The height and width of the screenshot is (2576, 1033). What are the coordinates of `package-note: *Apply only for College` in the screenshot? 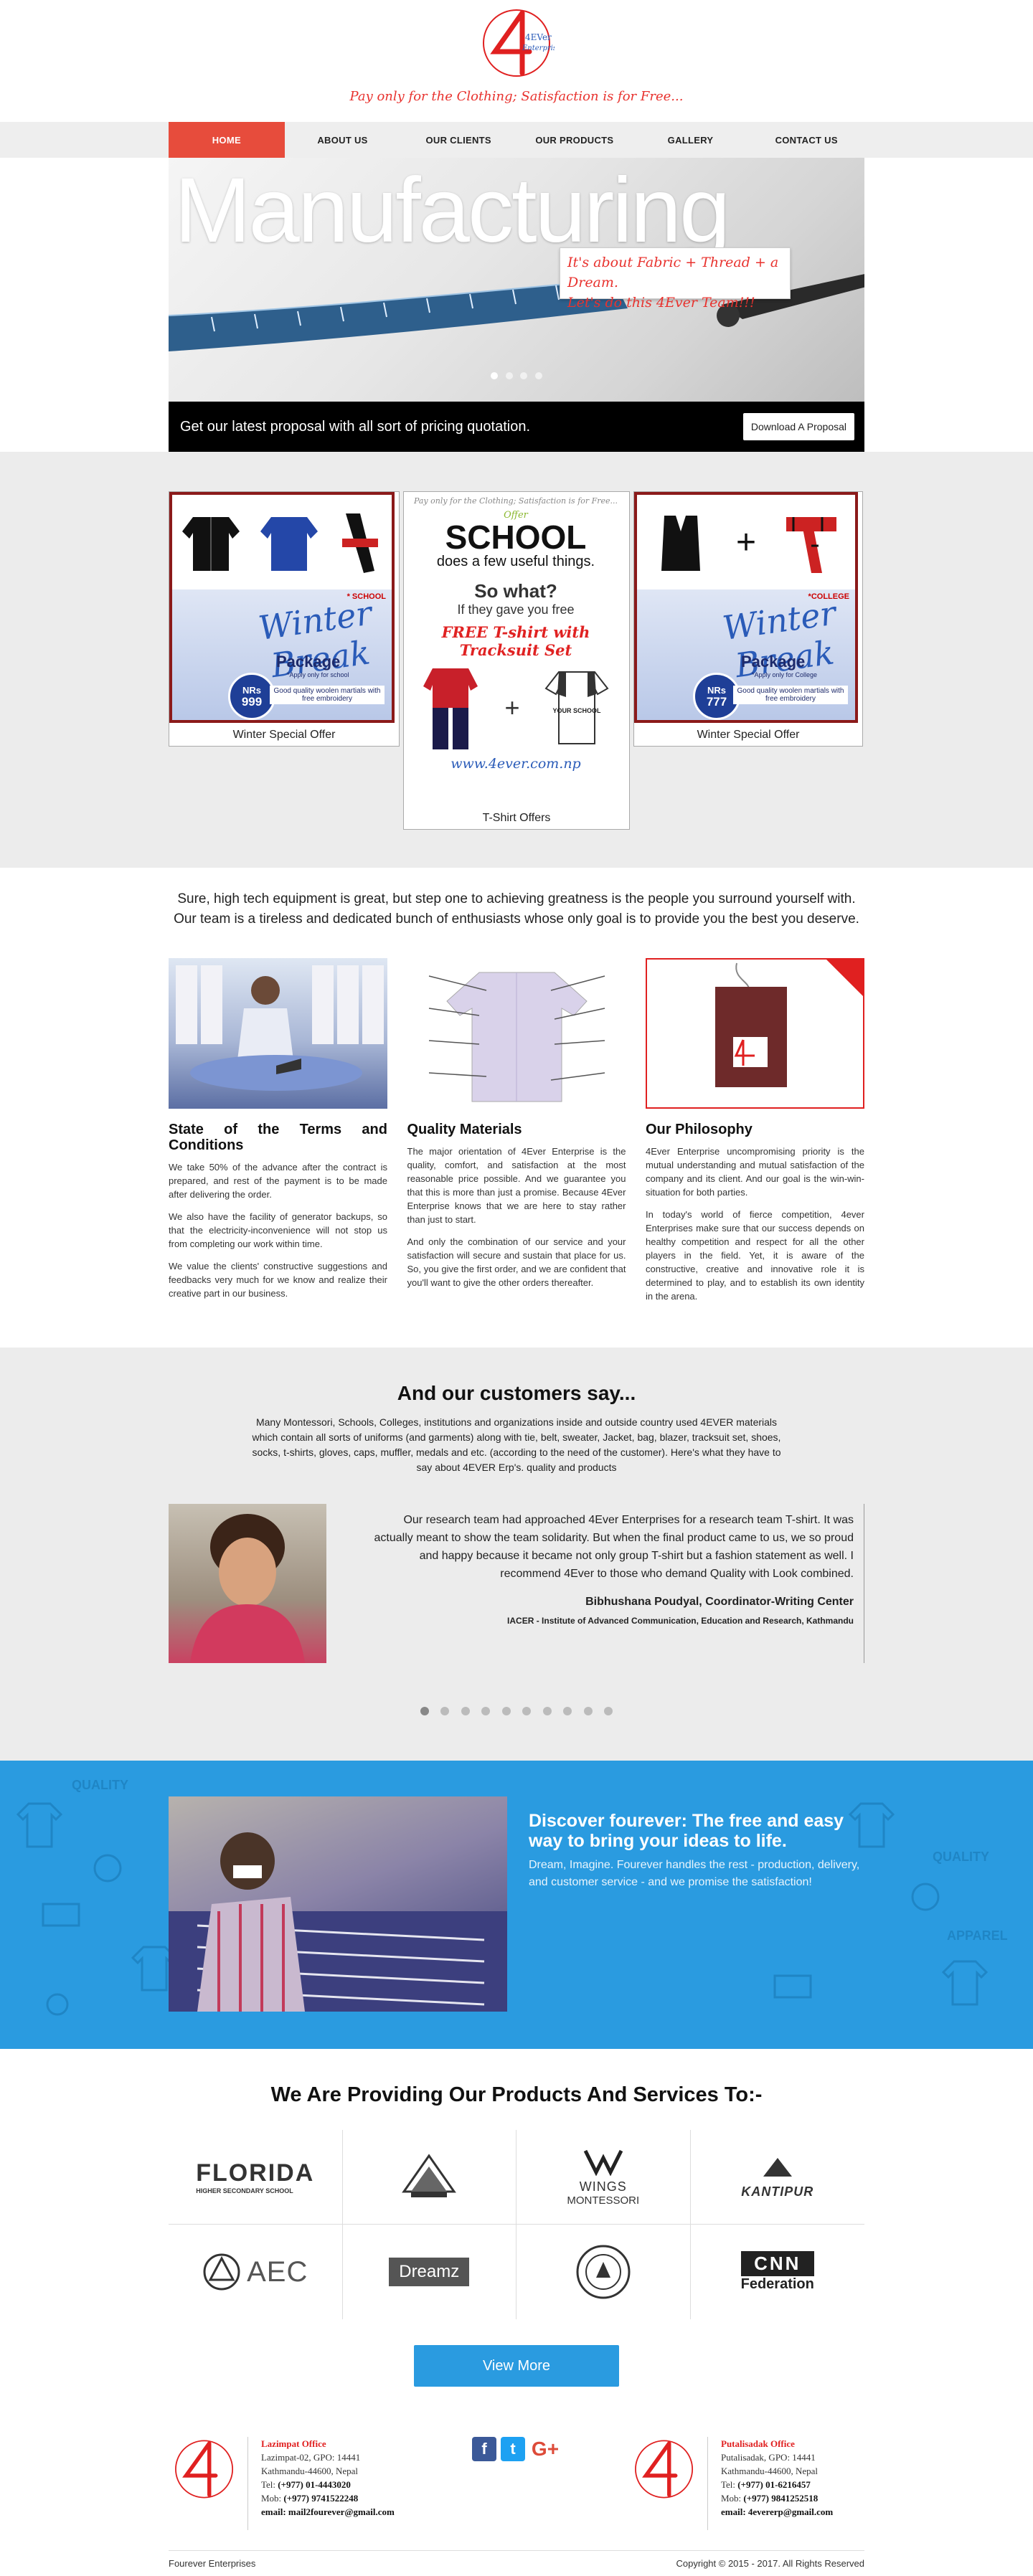 It's located at (785, 674).